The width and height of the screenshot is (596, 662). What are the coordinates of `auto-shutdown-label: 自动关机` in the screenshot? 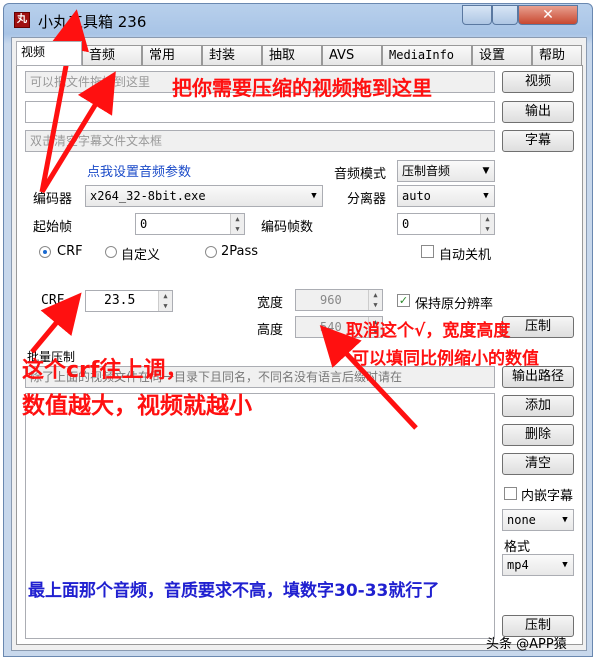 It's located at (465, 255).